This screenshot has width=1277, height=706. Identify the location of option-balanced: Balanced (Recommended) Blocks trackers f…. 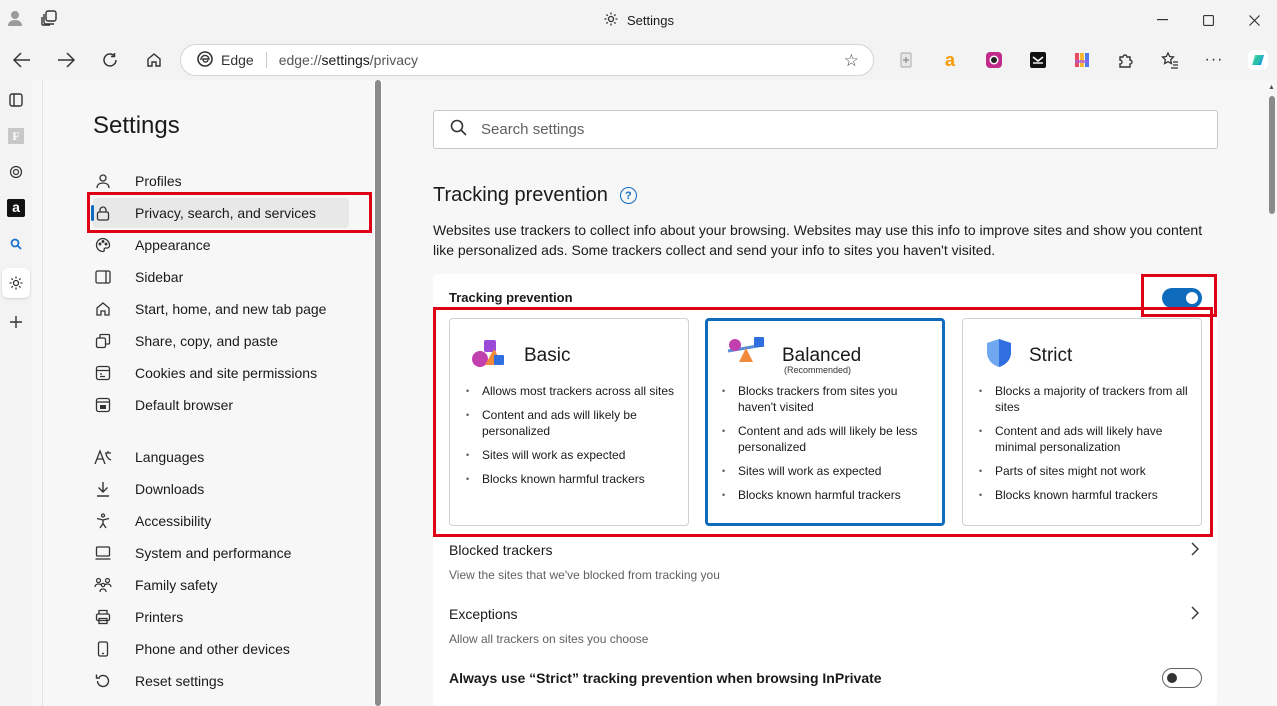
(825, 422).